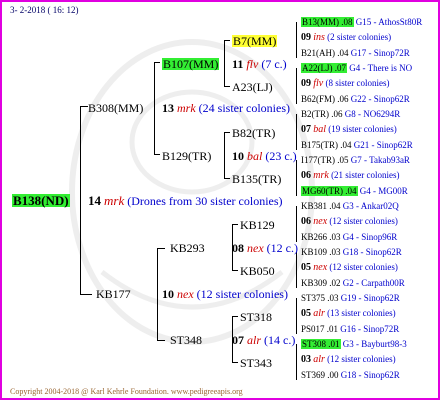 The image size is (440, 400). Describe the element at coordinates (370, 206) in the screenshot. I see `gen4-origin-info: G3 - Ankar02Q` at that location.